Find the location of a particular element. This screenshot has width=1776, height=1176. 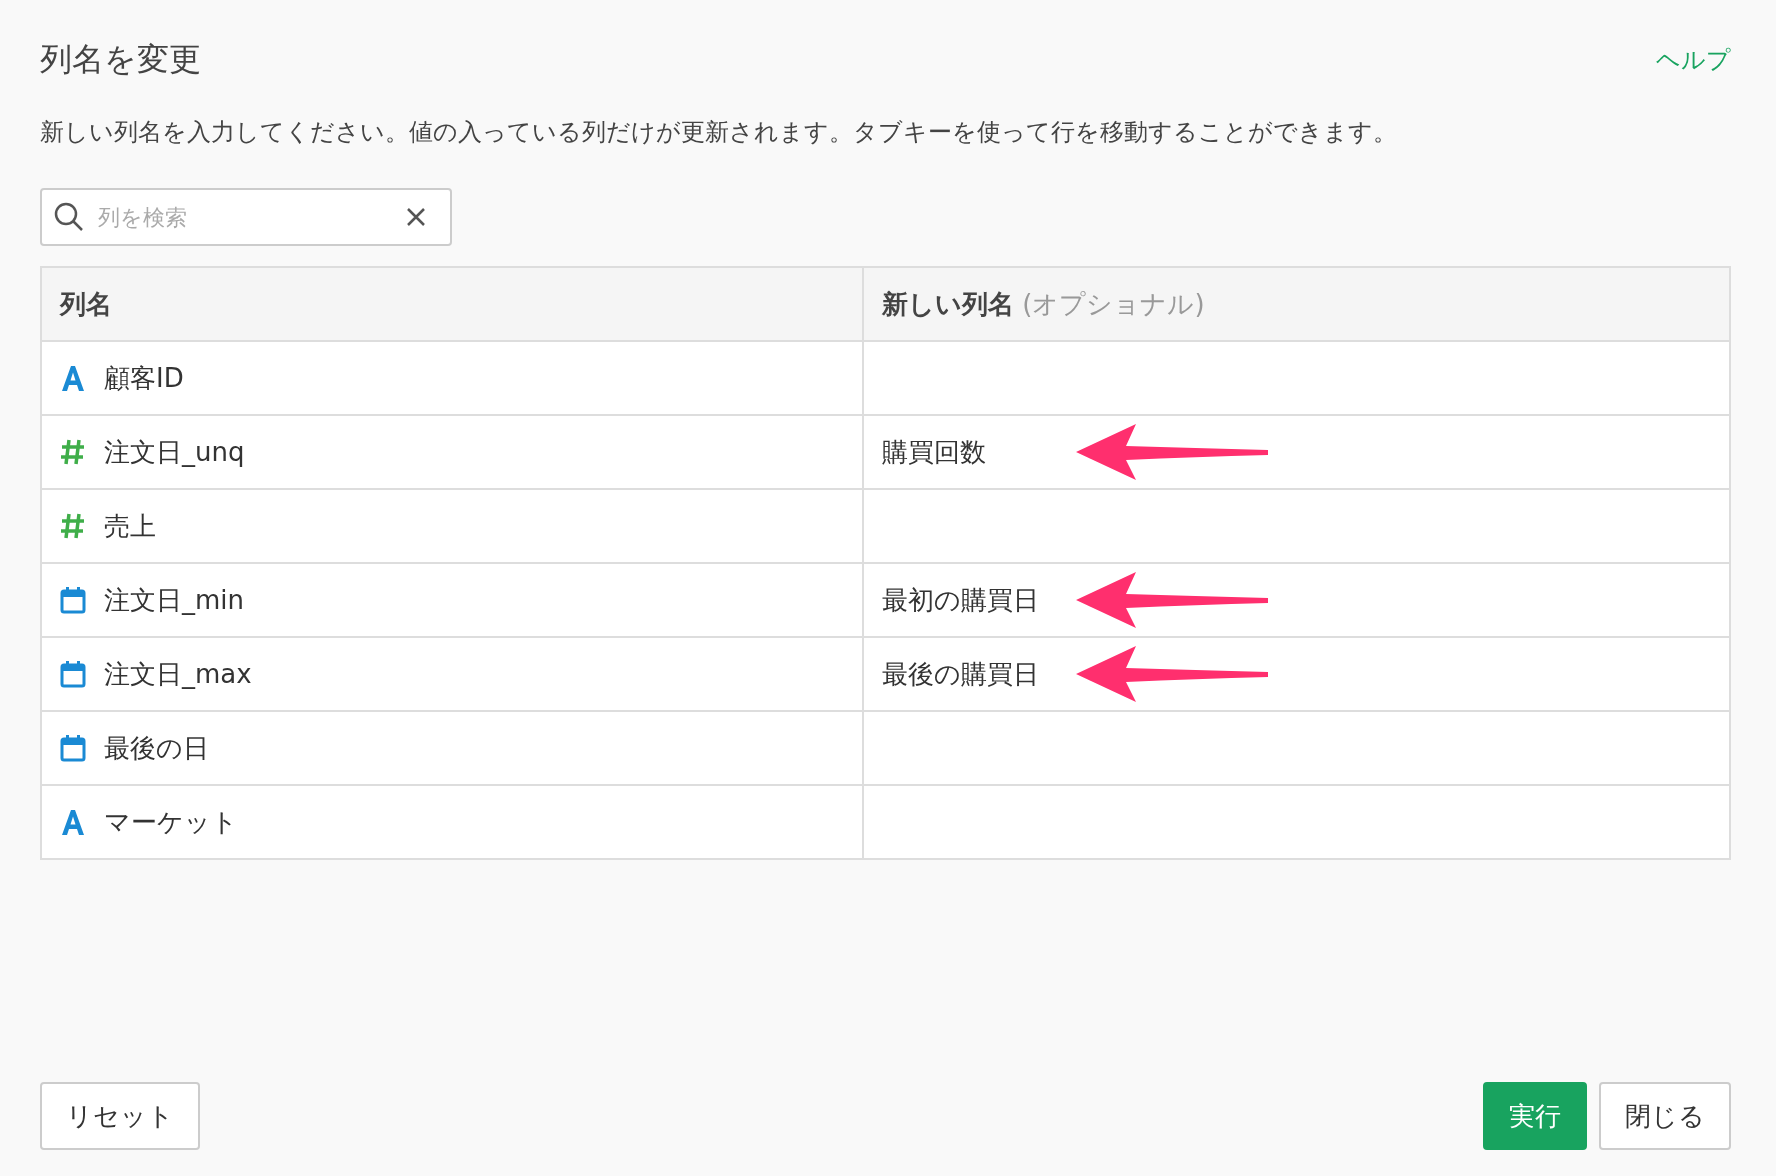

column-header: 新しい列名 (オプショナル) is located at coordinates (1043, 304).